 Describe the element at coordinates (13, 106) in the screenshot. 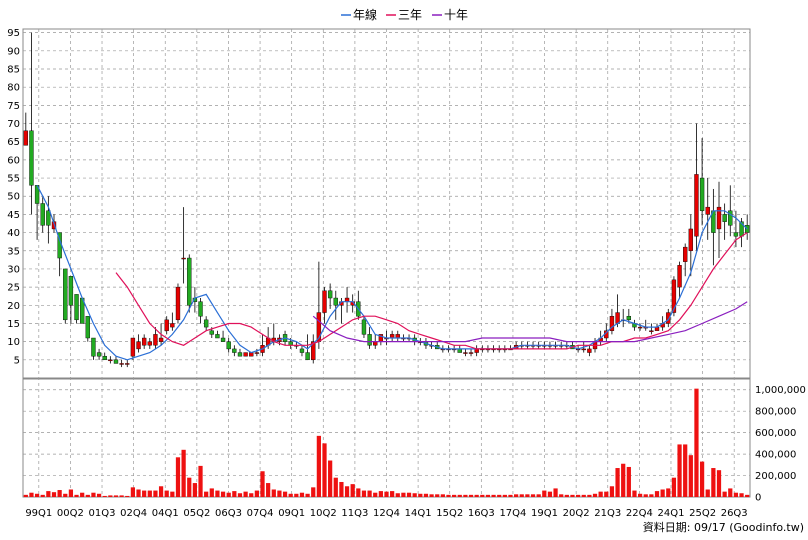

I see `price-tick-label: 75` at that location.